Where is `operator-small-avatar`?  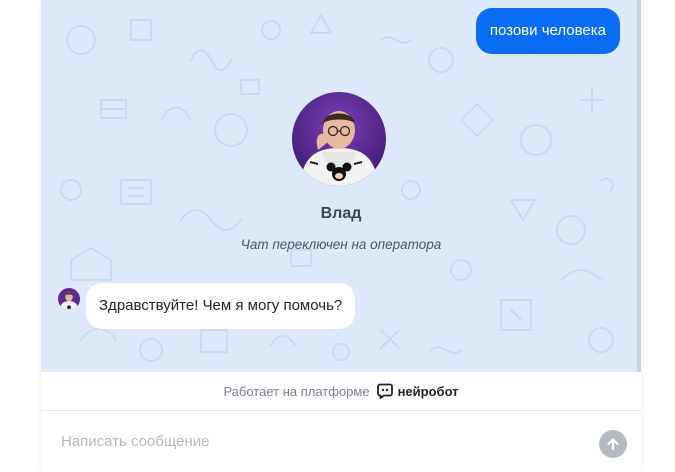 operator-small-avatar is located at coordinates (69, 299).